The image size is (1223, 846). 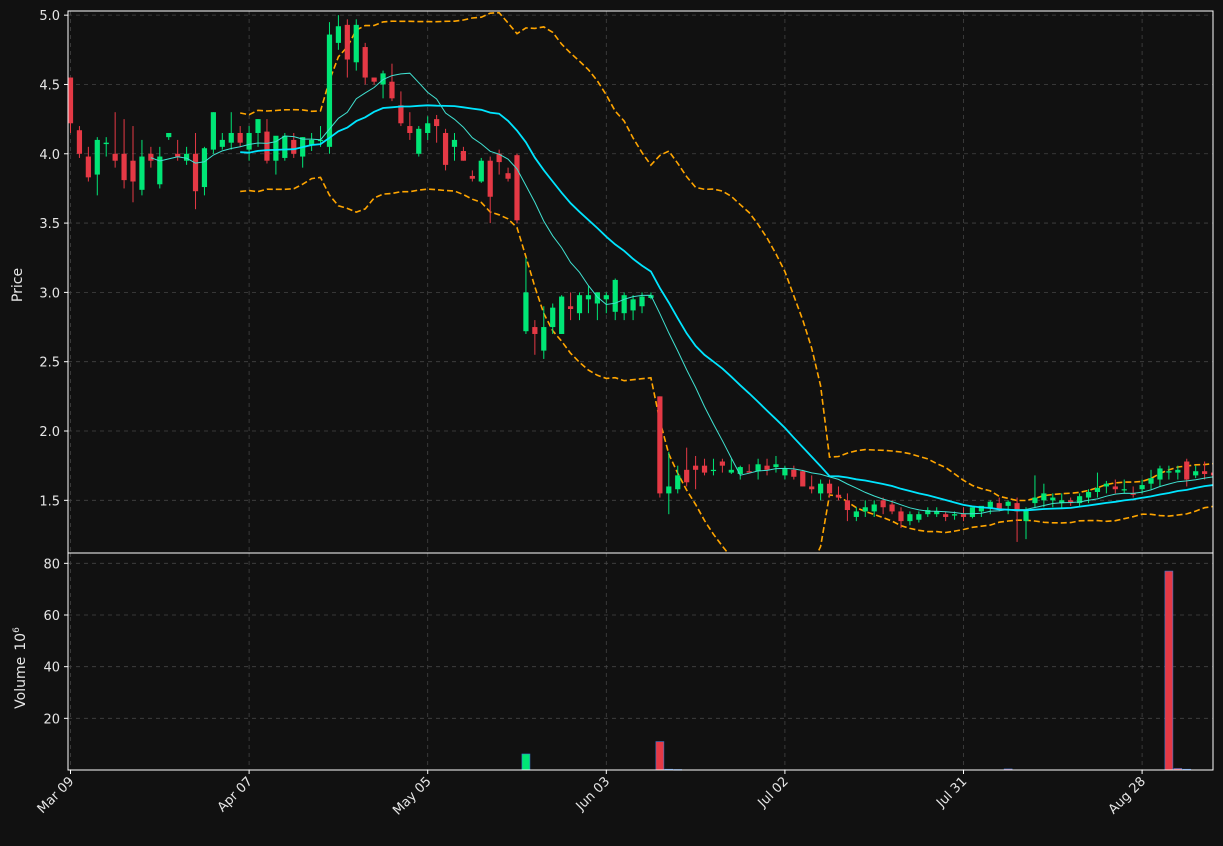 What do you see at coordinates (49, 501) in the screenshot?
I see `price-tick-label: 1.5` at bounding box center [49, 501].